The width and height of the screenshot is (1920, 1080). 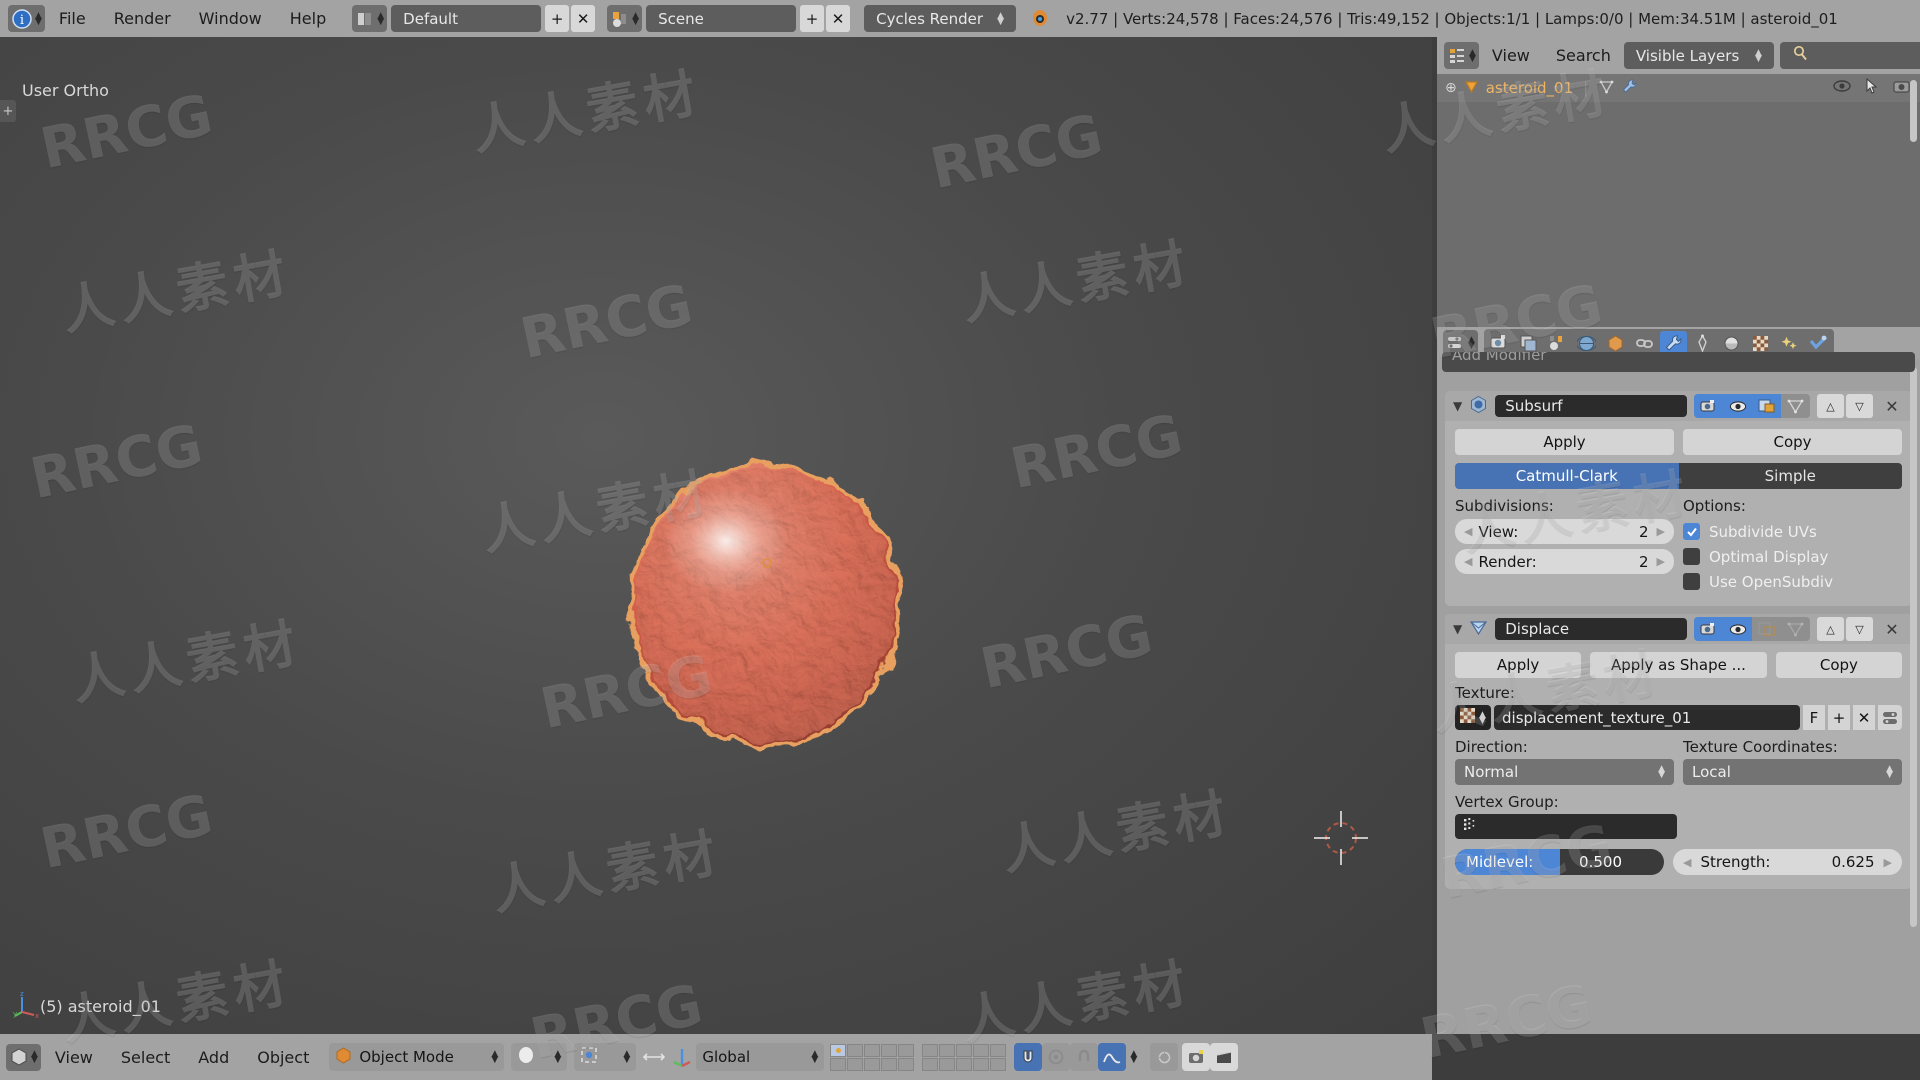 What do you see at coordinates (308, 18) in the screenshot?
I see `menu-help: Help` at bounding box center [308, 18].